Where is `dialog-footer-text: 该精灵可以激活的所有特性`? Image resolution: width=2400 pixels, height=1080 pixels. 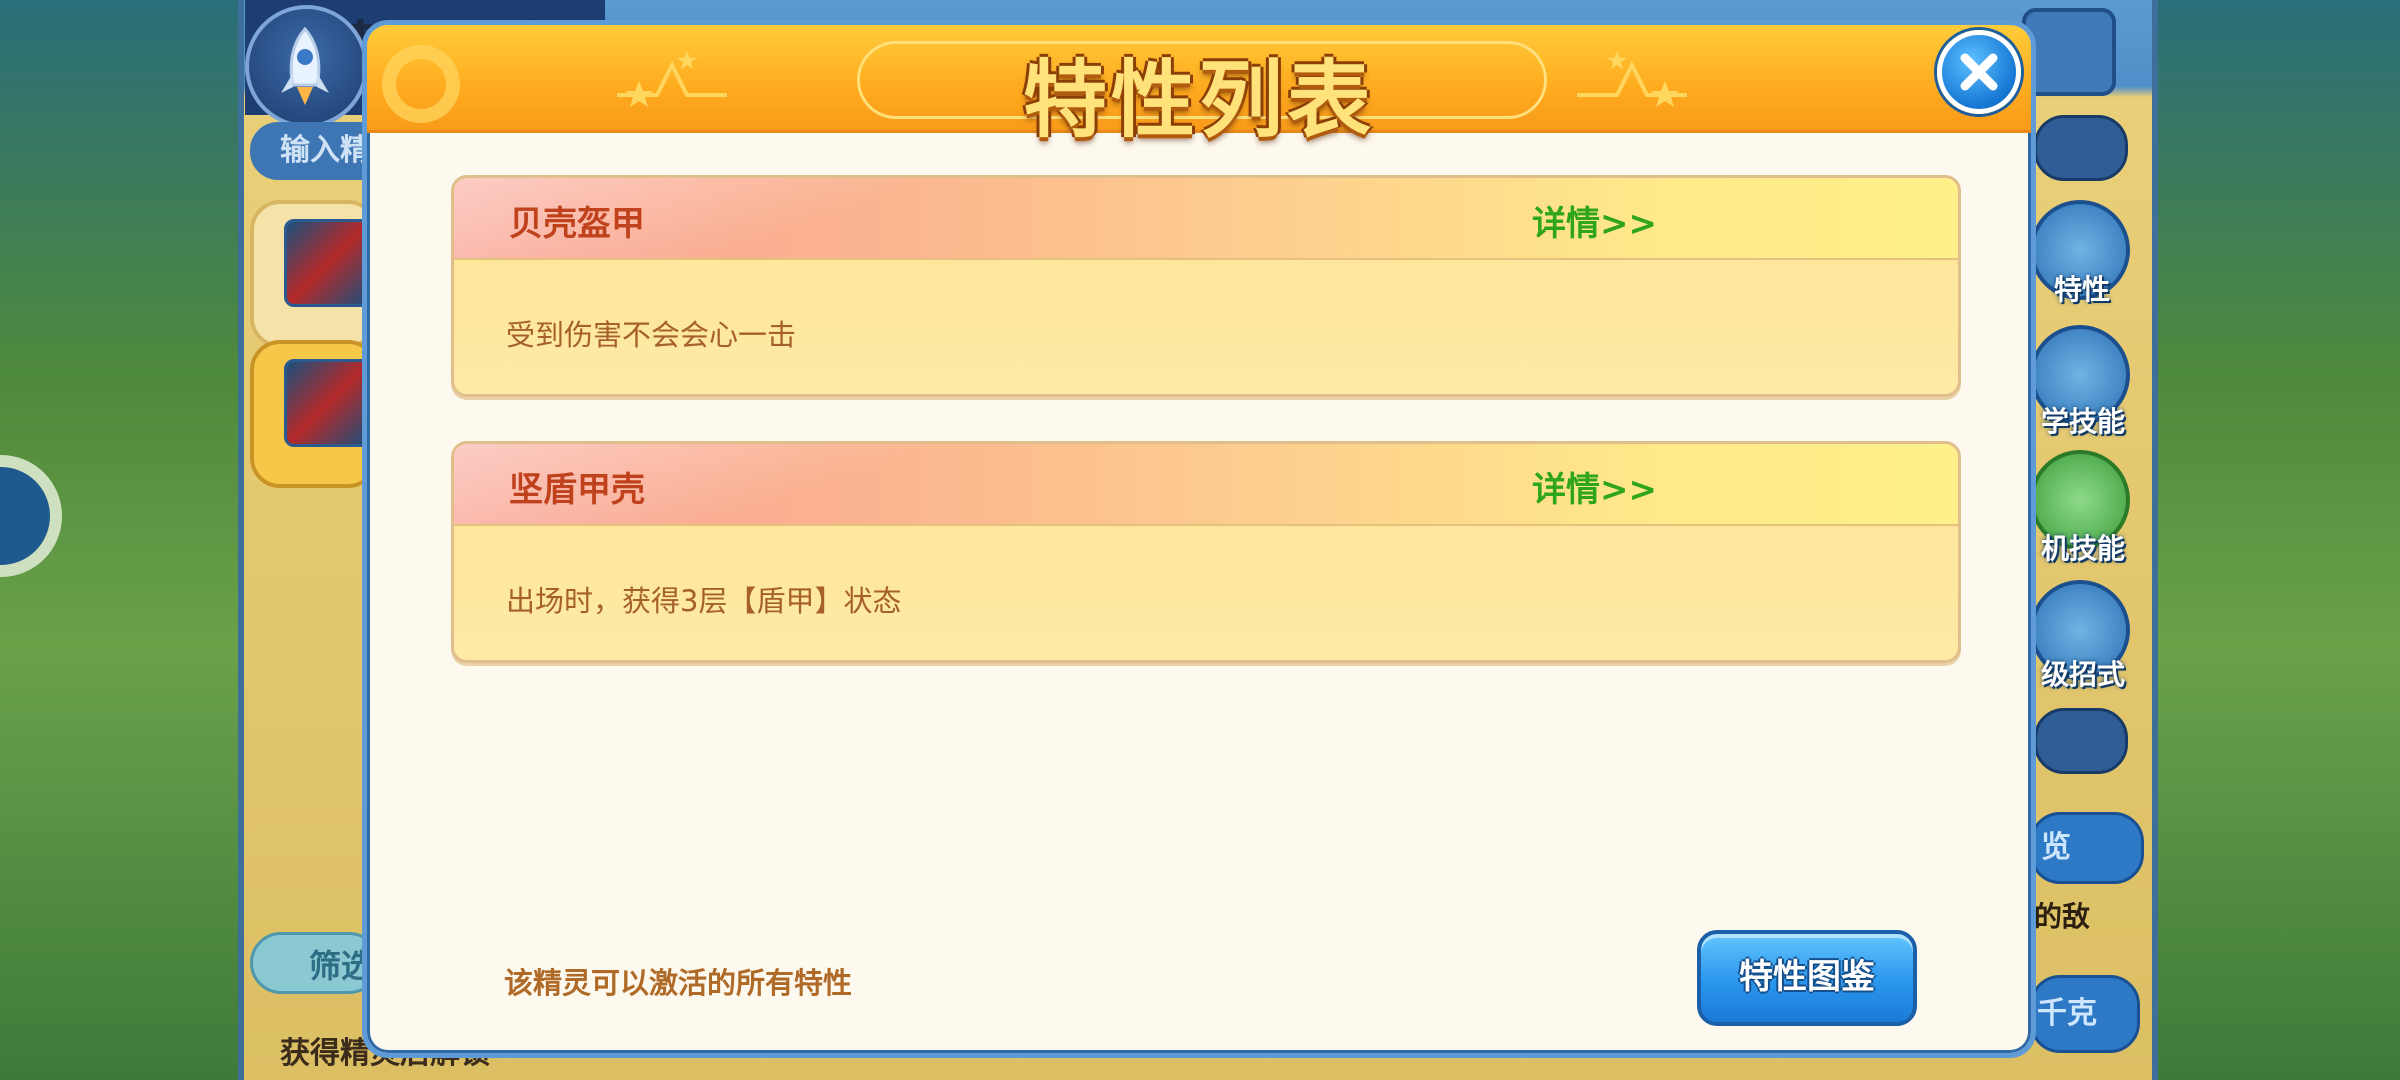 dialog-footer-text: 该精灵可以激活的所有特性 is located at coordinates (678, 983).